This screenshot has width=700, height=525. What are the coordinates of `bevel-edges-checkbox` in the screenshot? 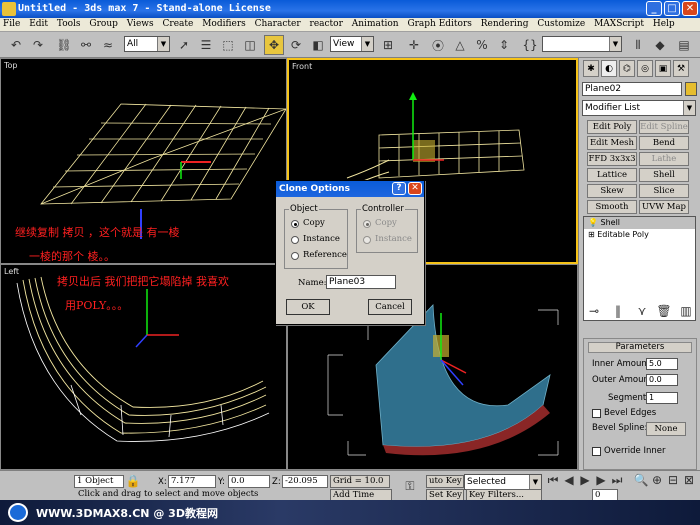 It's located at (596, 413).